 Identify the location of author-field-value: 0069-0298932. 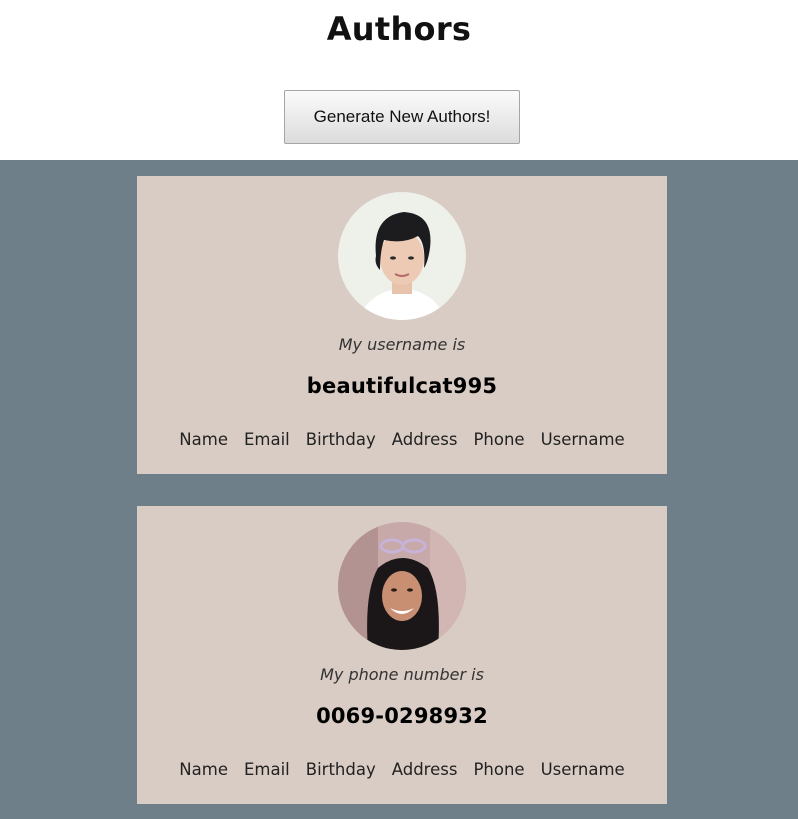
(402, 716).